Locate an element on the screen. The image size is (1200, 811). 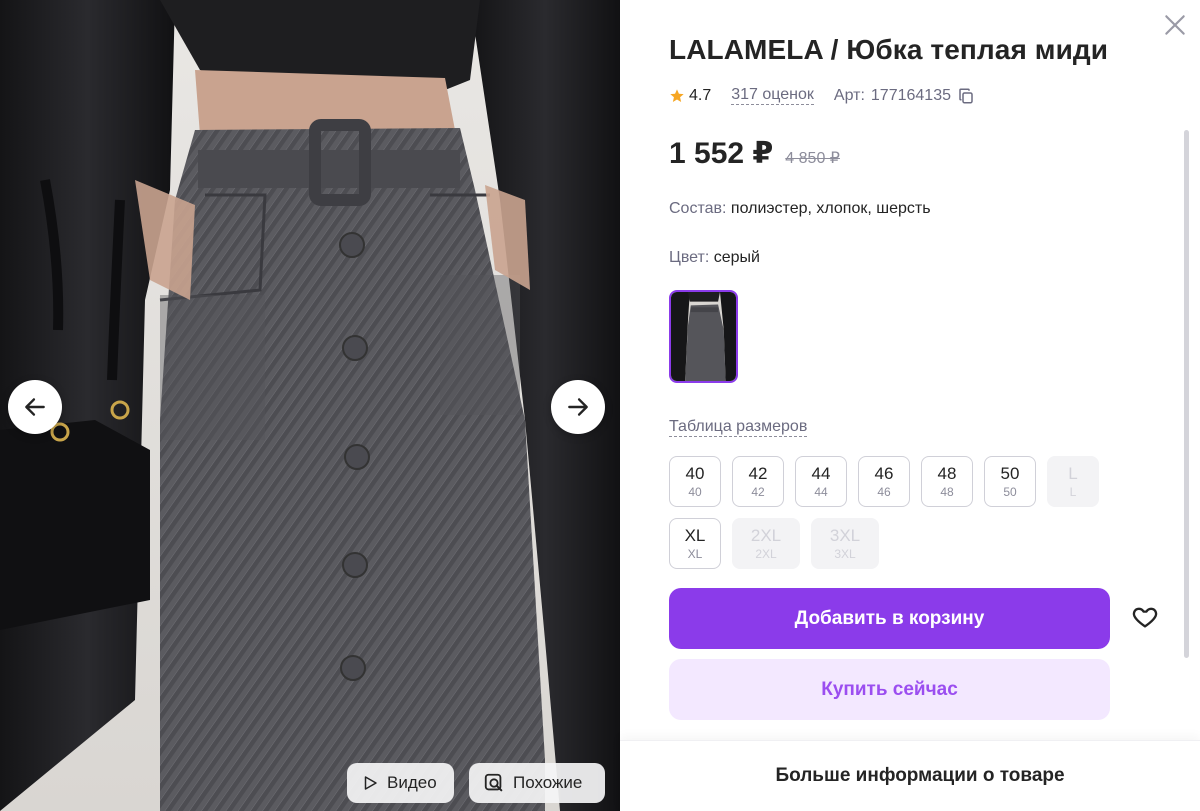
size-option-label: 40 is located at coordinates (695, 473).